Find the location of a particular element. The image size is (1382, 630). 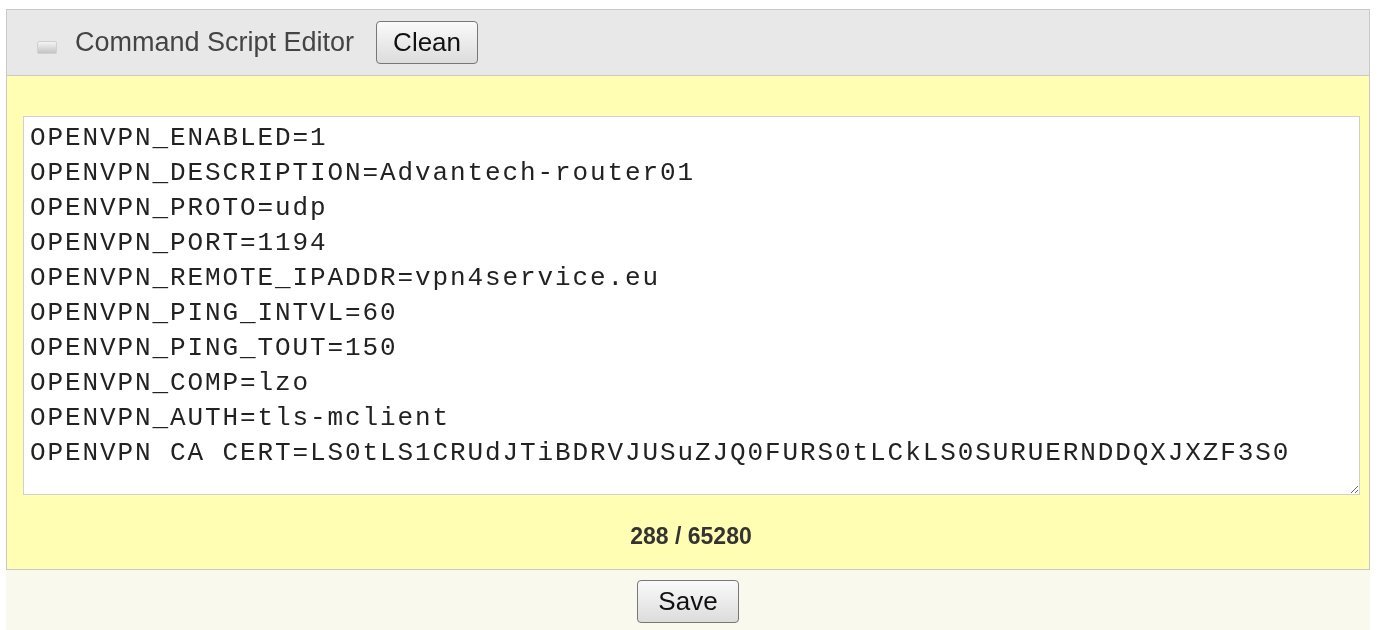

character-counter: 288 / 65280 is located at coordinates (691, 536).